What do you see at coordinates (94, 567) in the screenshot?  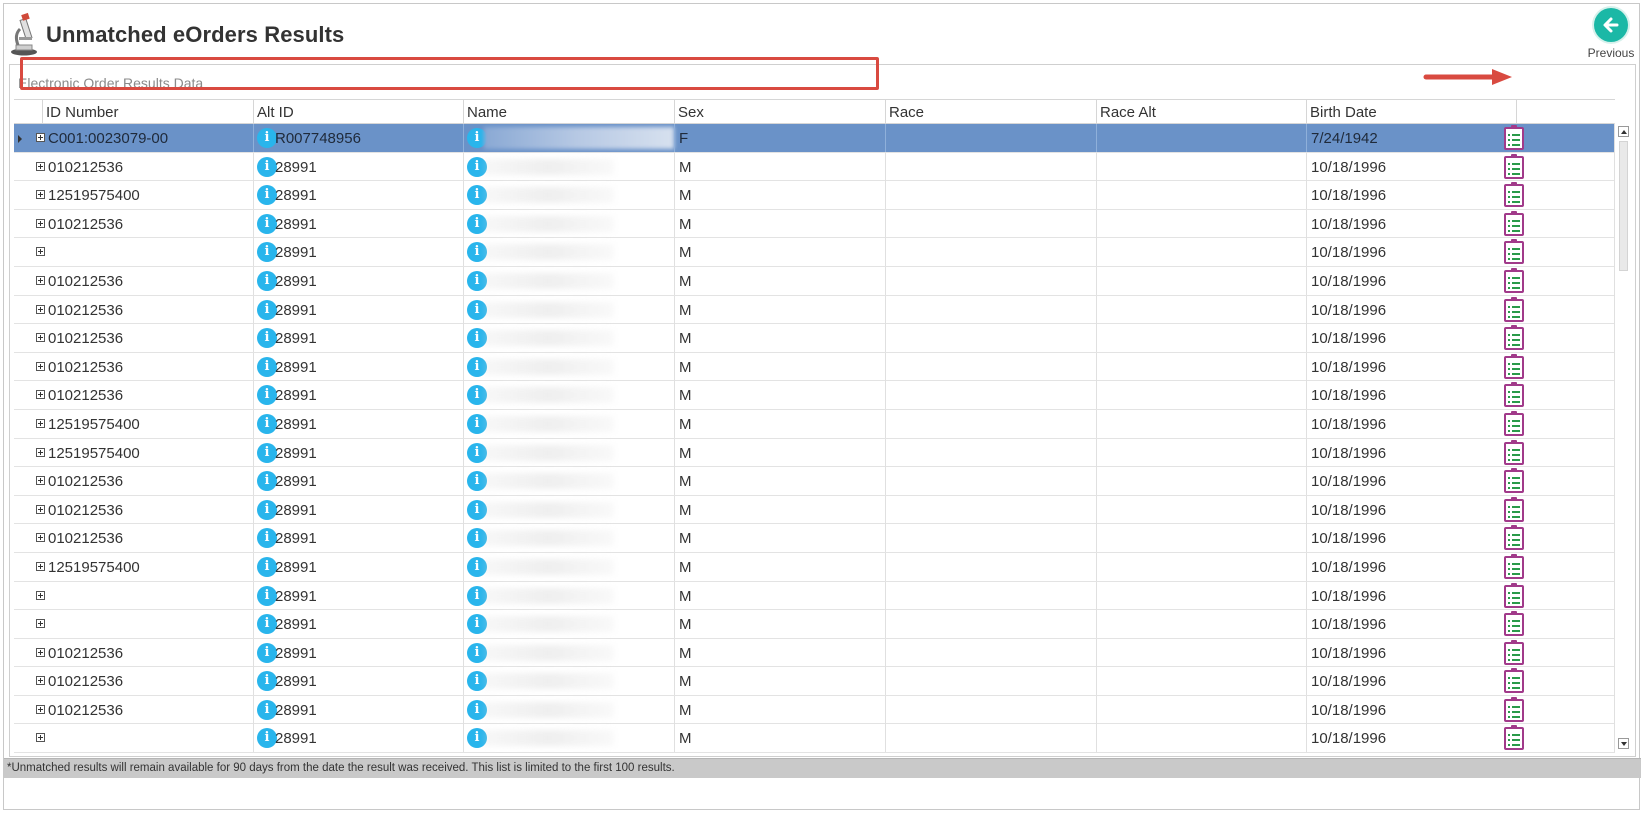 I see `id-number-text: 12519575400` at bounding box center [94, 567].